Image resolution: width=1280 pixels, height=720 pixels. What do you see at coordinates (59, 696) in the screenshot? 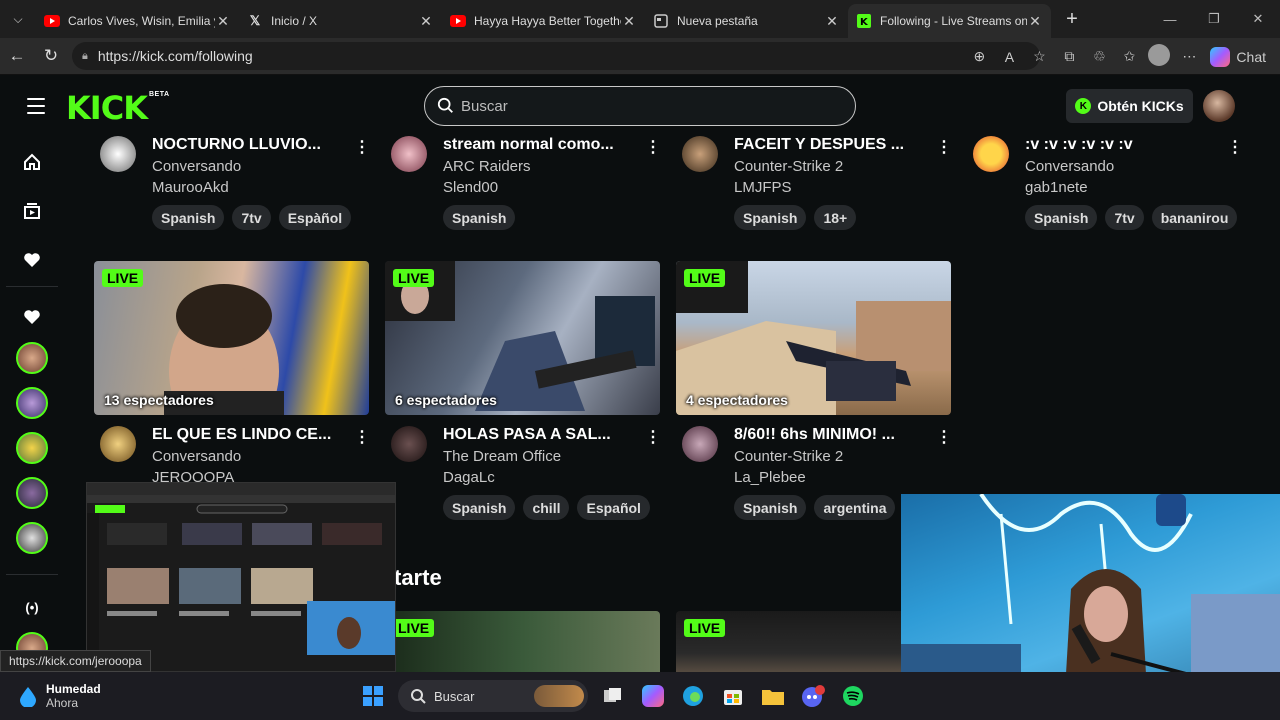
I see `weather-widget: Humedad Ahora` at bounding box center [59, 696].